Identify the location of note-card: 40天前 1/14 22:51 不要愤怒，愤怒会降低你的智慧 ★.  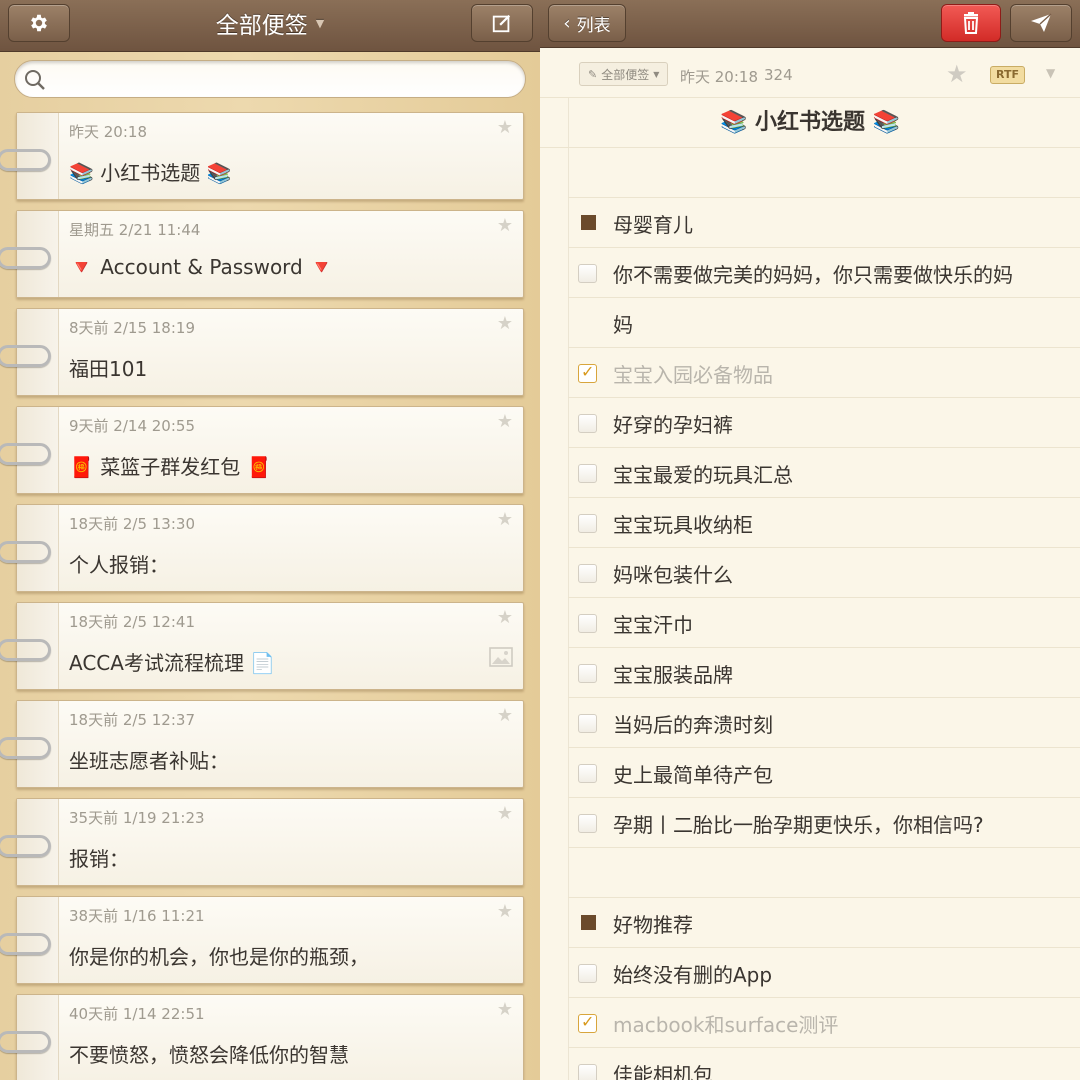
(262, 1037).